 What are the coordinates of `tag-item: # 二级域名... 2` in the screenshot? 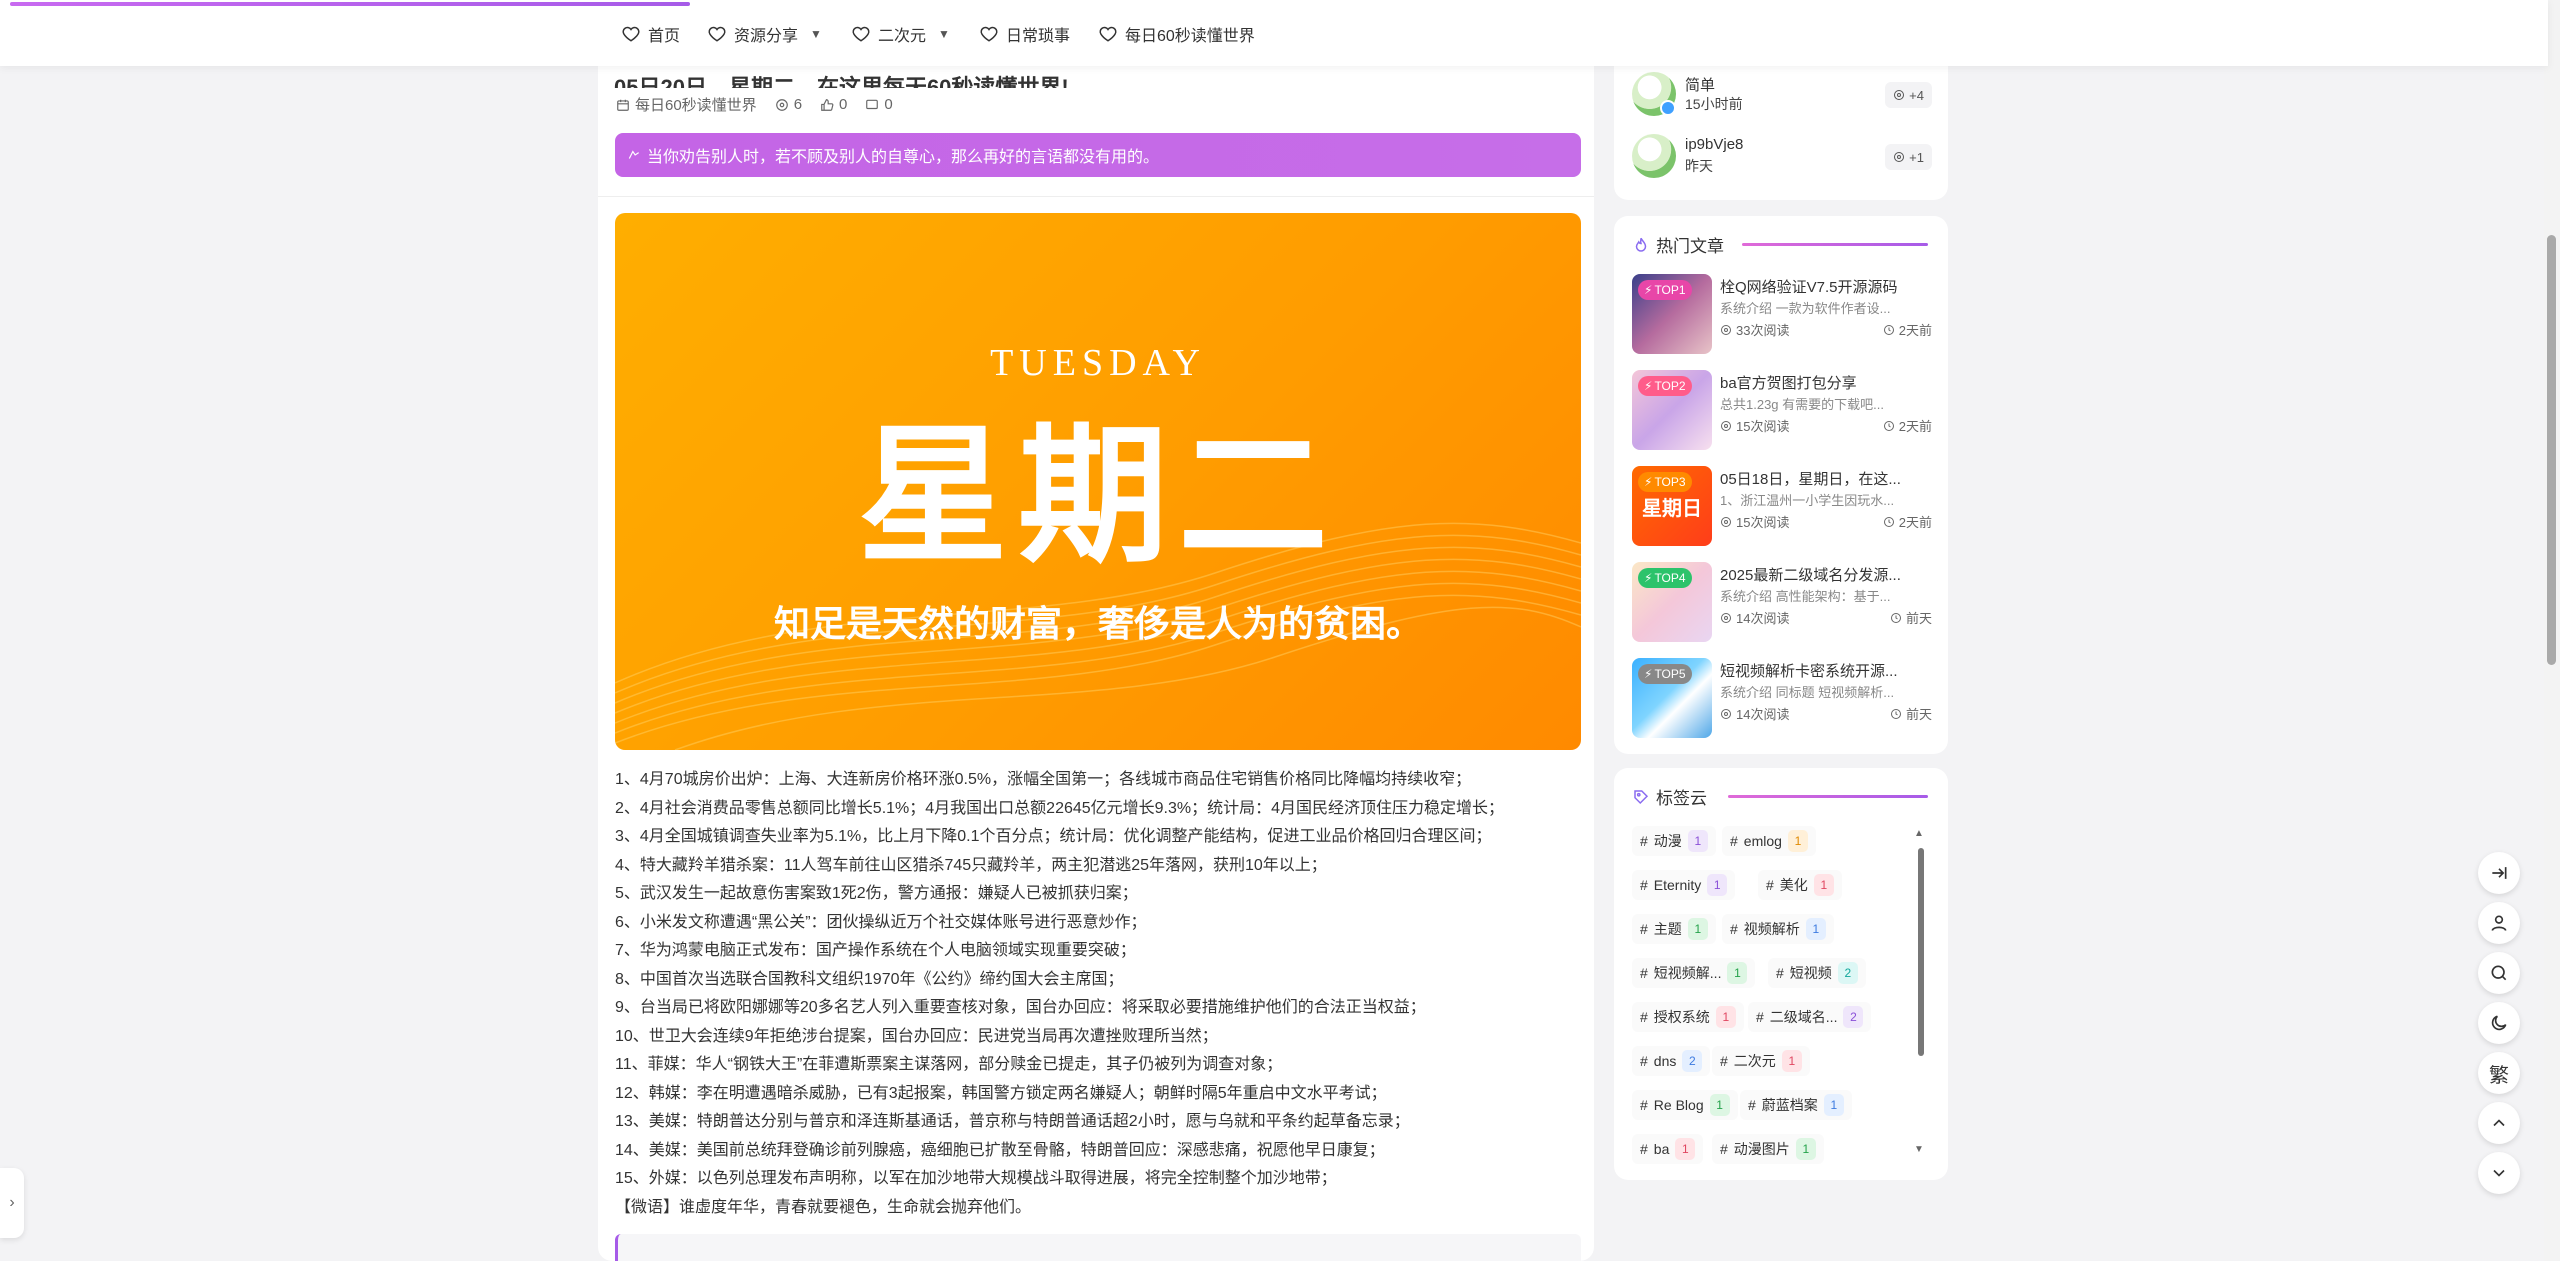 It's located at (1810, 1017).